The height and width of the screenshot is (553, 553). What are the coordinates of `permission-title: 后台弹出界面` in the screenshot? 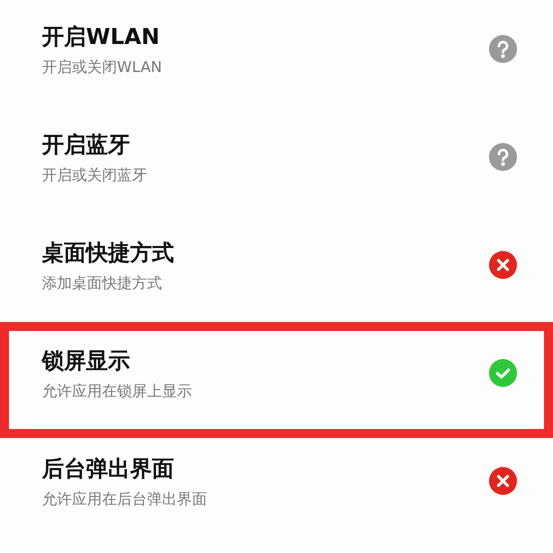 It's located at (108, 470).